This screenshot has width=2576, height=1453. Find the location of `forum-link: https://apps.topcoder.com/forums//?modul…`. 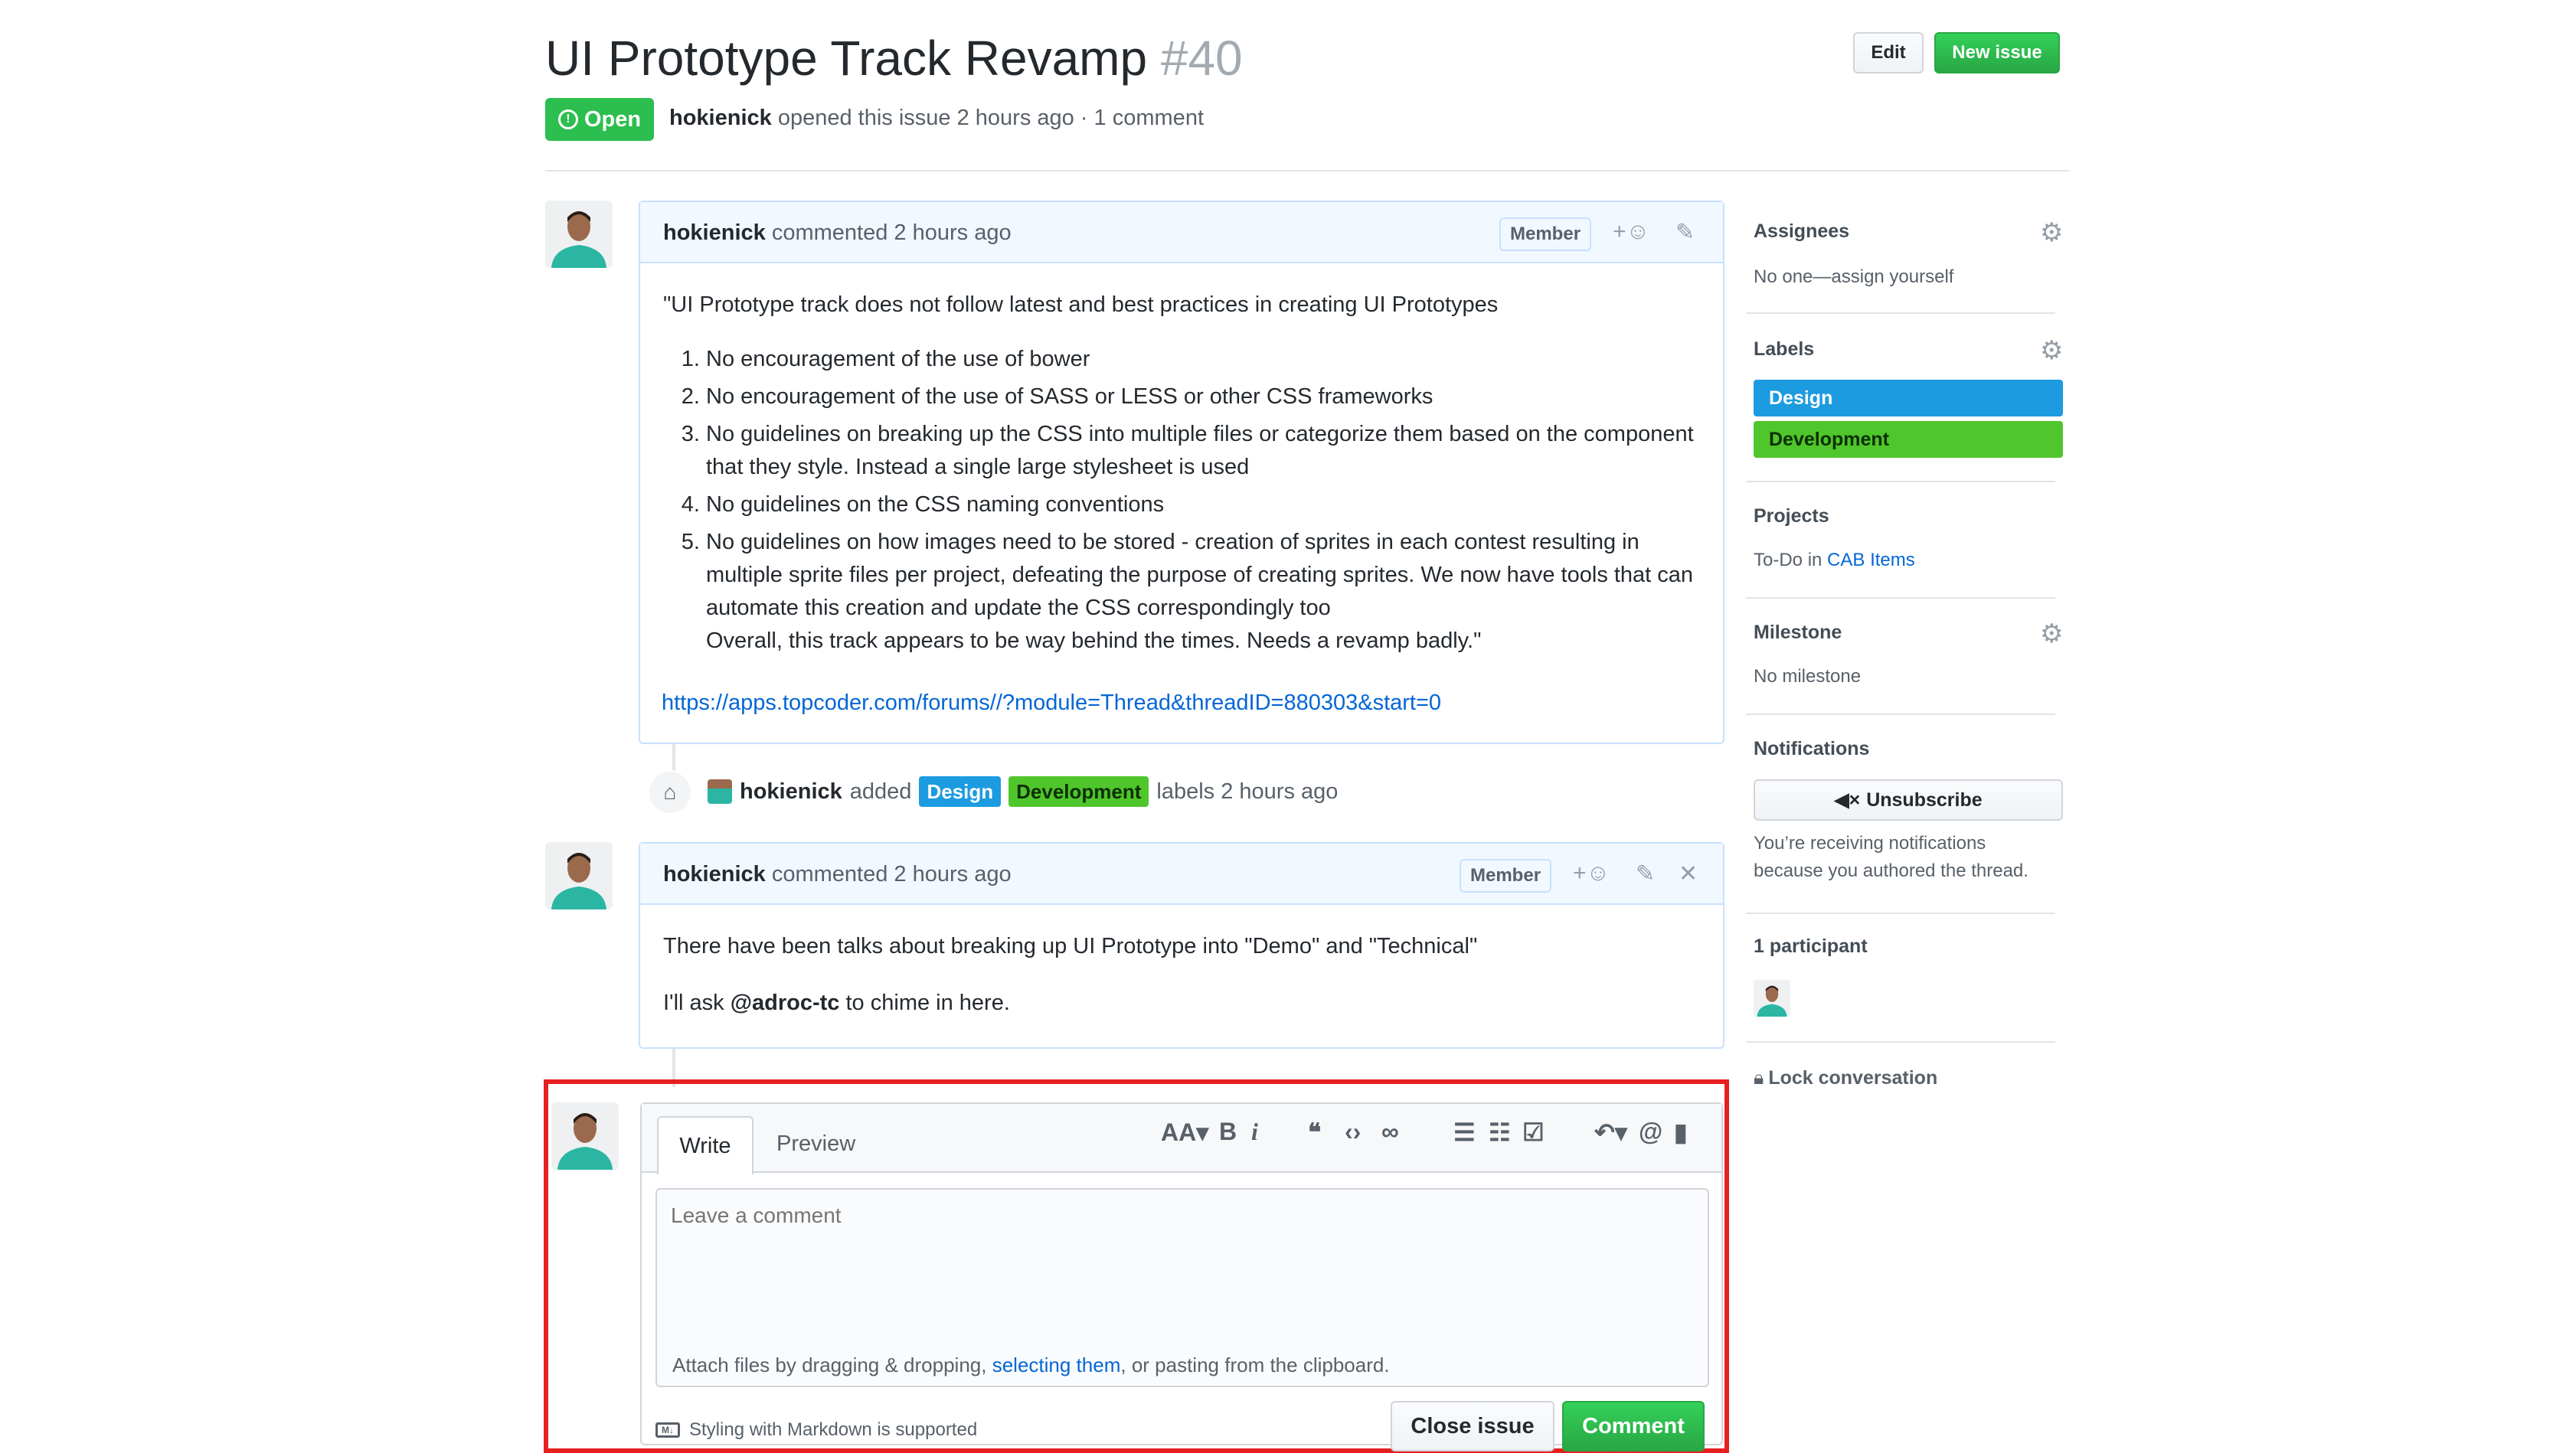

forum-link: https://apps.topcoder.com/forums//?modul… is located at coordinates (1051, 703).